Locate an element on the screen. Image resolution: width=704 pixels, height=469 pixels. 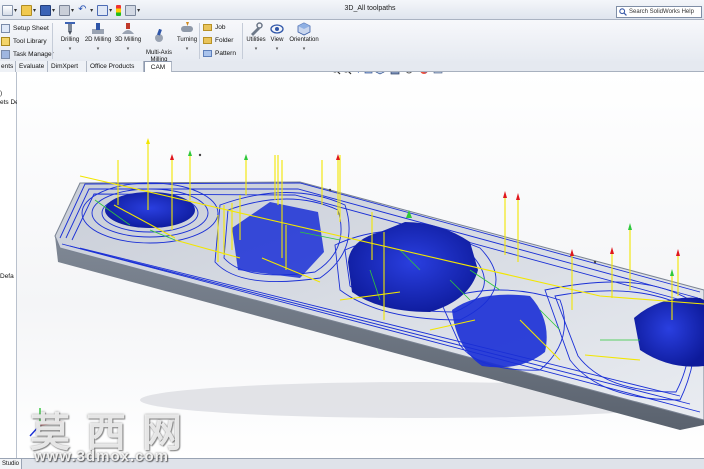
turning-dropdown-icon: ▾ is located at coordinates (187, 49).